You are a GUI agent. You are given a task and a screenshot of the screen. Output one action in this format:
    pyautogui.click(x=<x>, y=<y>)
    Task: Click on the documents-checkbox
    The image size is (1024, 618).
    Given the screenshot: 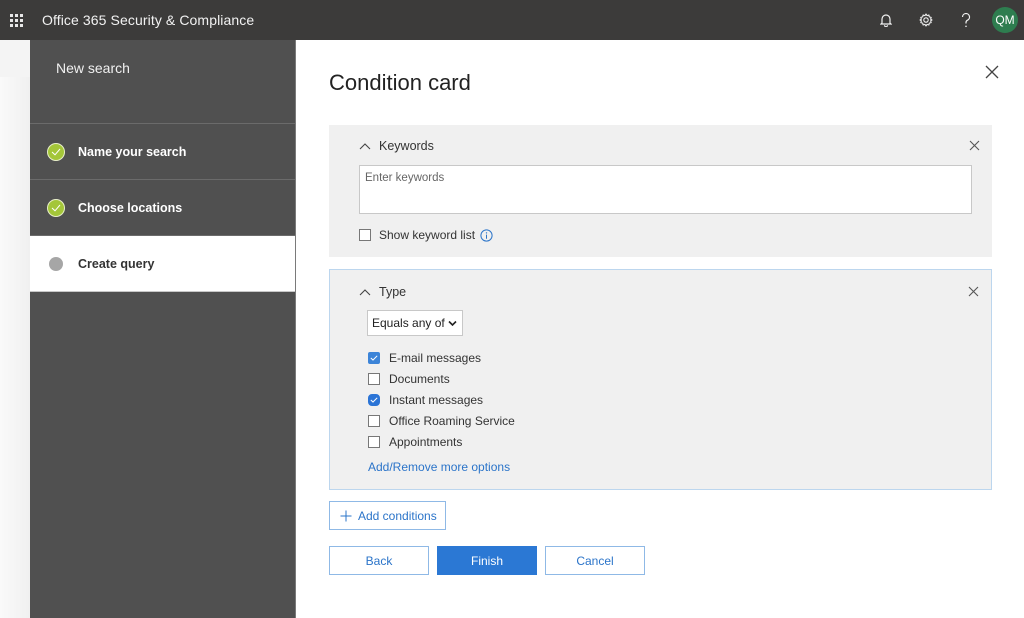 What is the action you would take?
    pyautogui.click(x=374, y=379)
    